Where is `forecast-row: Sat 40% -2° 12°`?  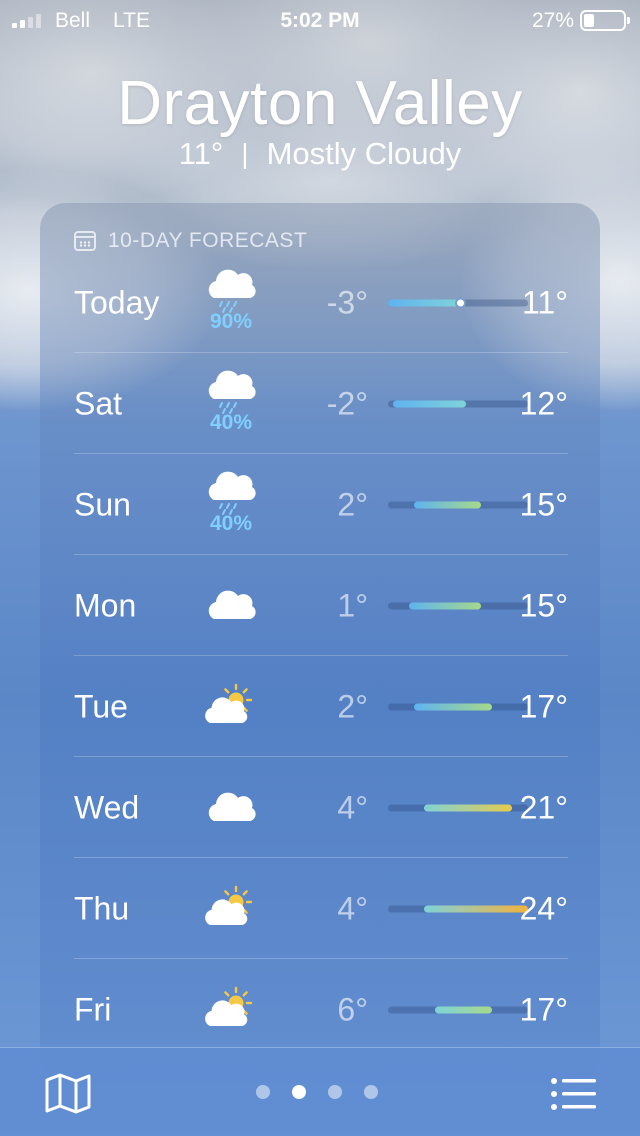
forecast-row: Sat 40% -2° 12° is located at coordinates (321, 403).